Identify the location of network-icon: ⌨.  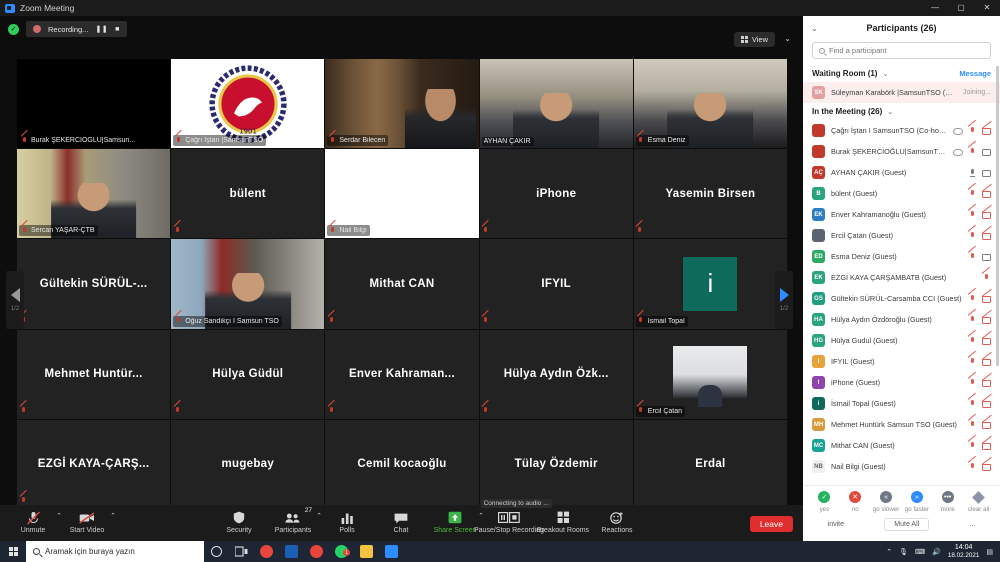
(920, 552).